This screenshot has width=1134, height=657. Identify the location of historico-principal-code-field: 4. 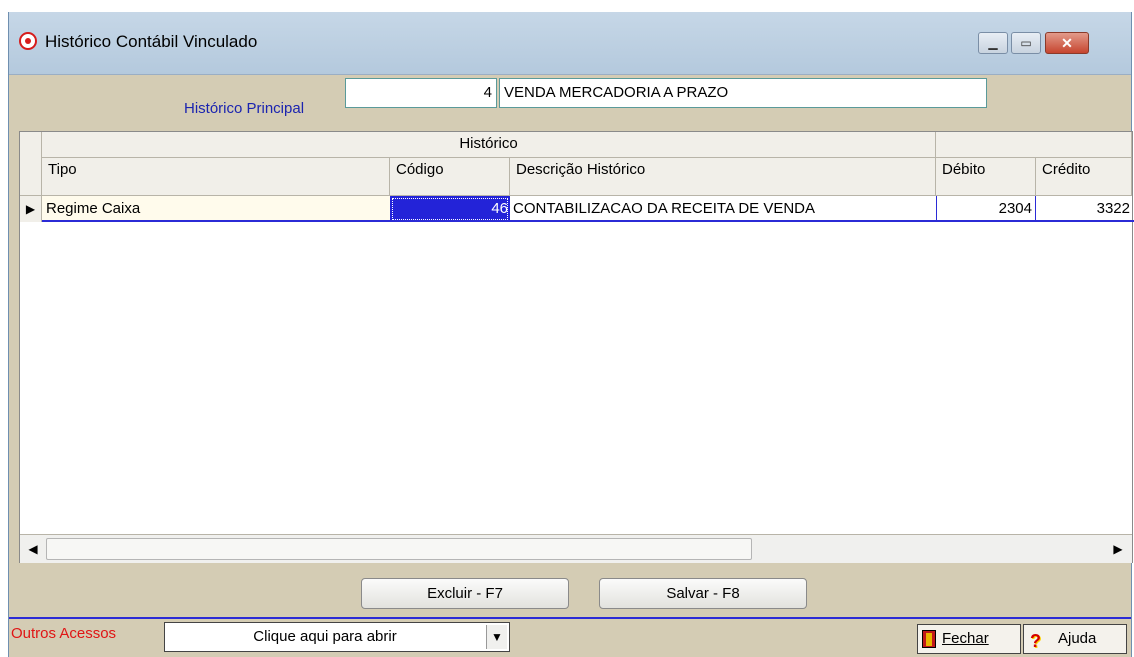
(421, 93).